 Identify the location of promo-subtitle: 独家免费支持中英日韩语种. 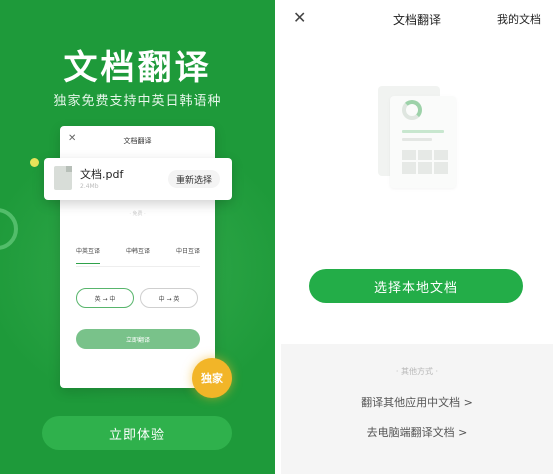
(137, 101).